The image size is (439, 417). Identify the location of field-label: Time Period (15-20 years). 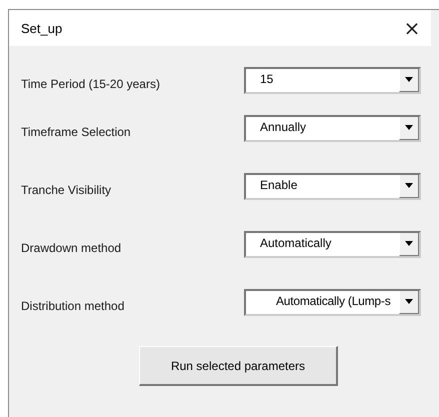
(90, 84).